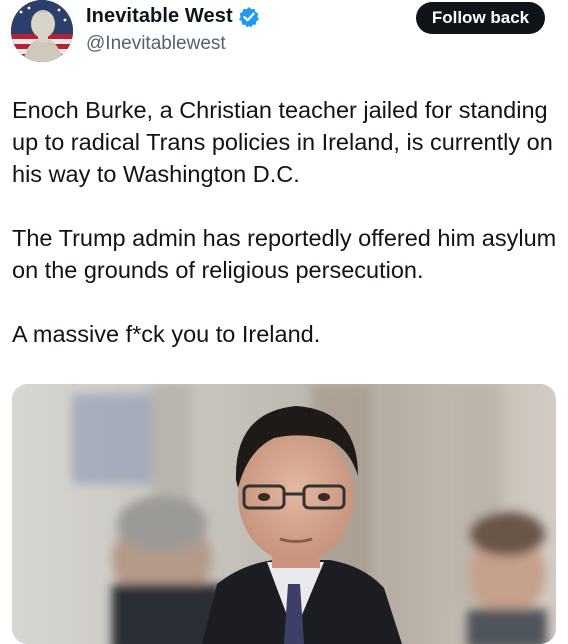  I want to click on author-handle: @Inevitablewest, so click(156, 44).